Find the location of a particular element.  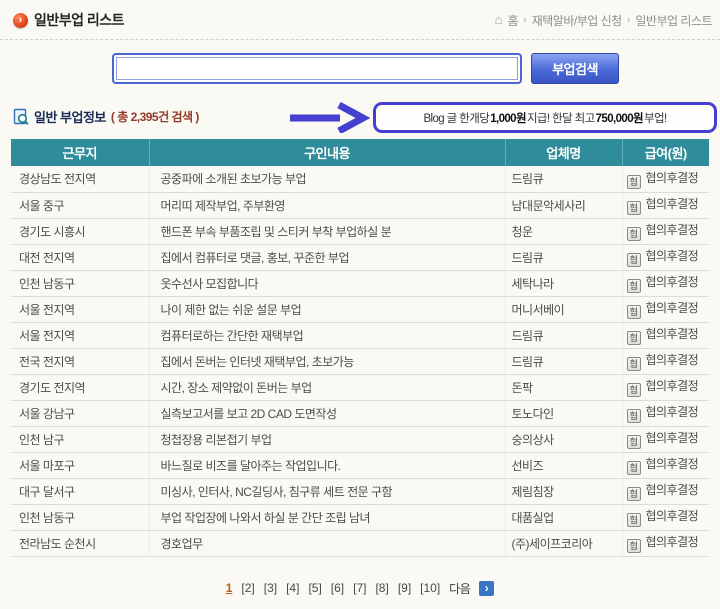

page-link: [8] is located at coordinates (381, 588).